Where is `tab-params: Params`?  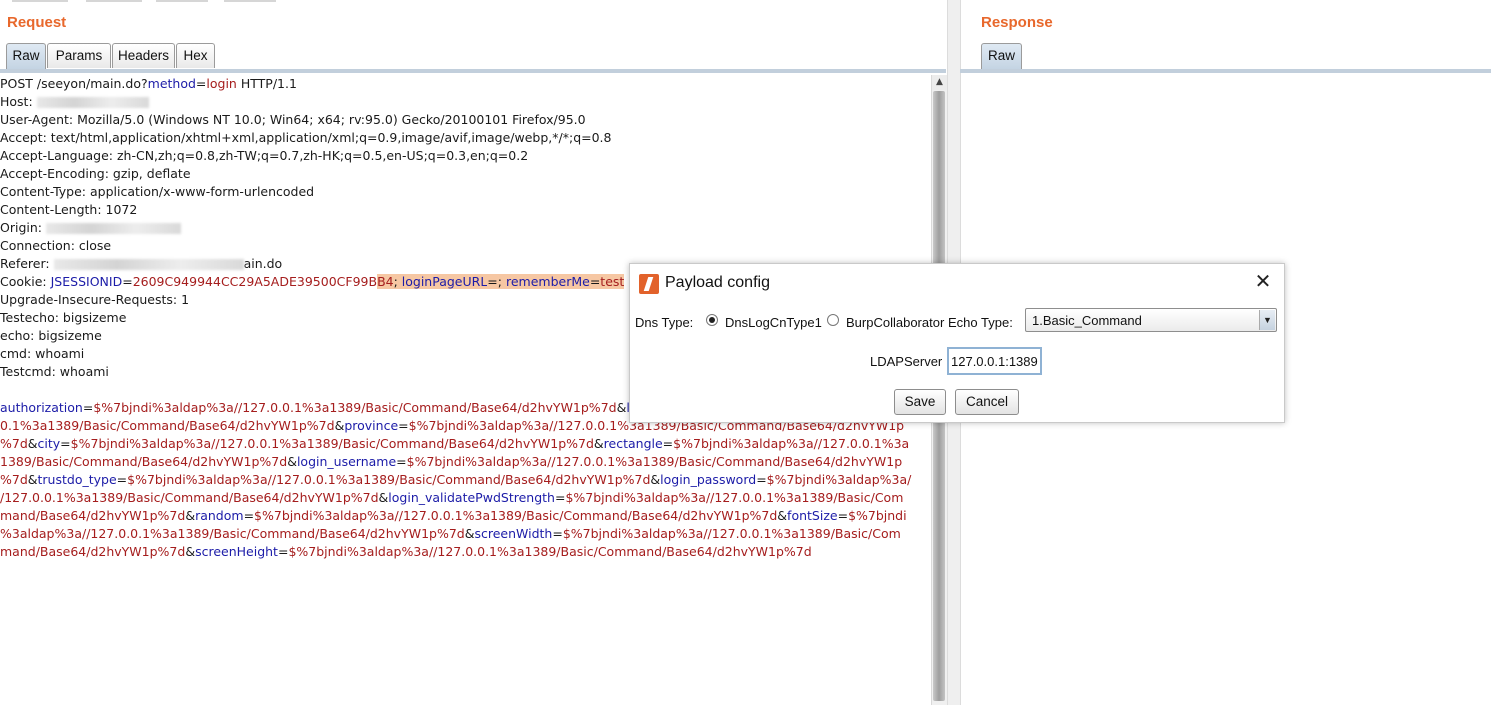
tab-params: Params is located at coordinates (79, 55).